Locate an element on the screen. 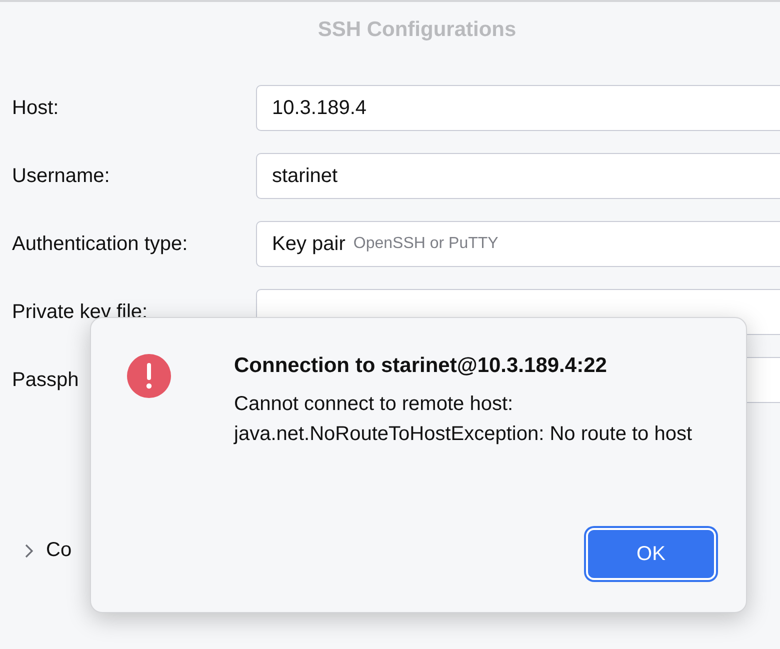 This screenshot has width=780, height=649. field-label: Username: is located at coordinates (61, 176).